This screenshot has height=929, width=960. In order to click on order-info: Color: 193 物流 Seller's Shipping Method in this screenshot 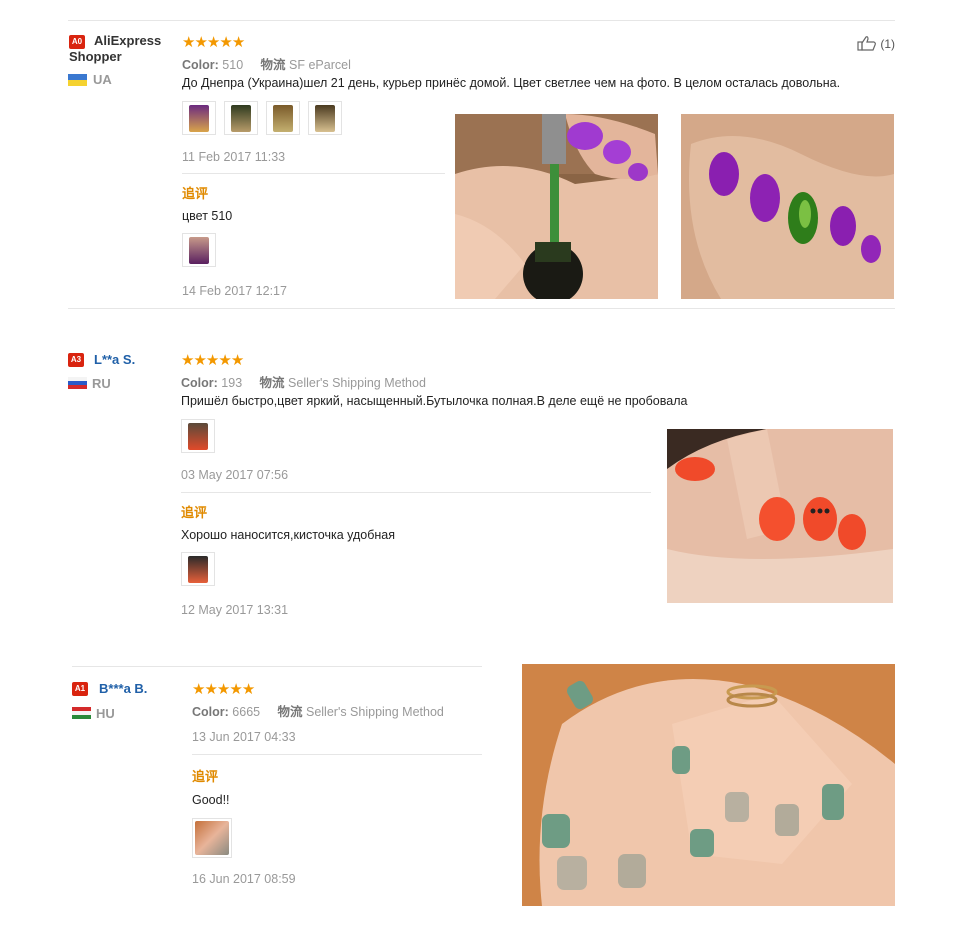, I will do `click(303, 381)`.